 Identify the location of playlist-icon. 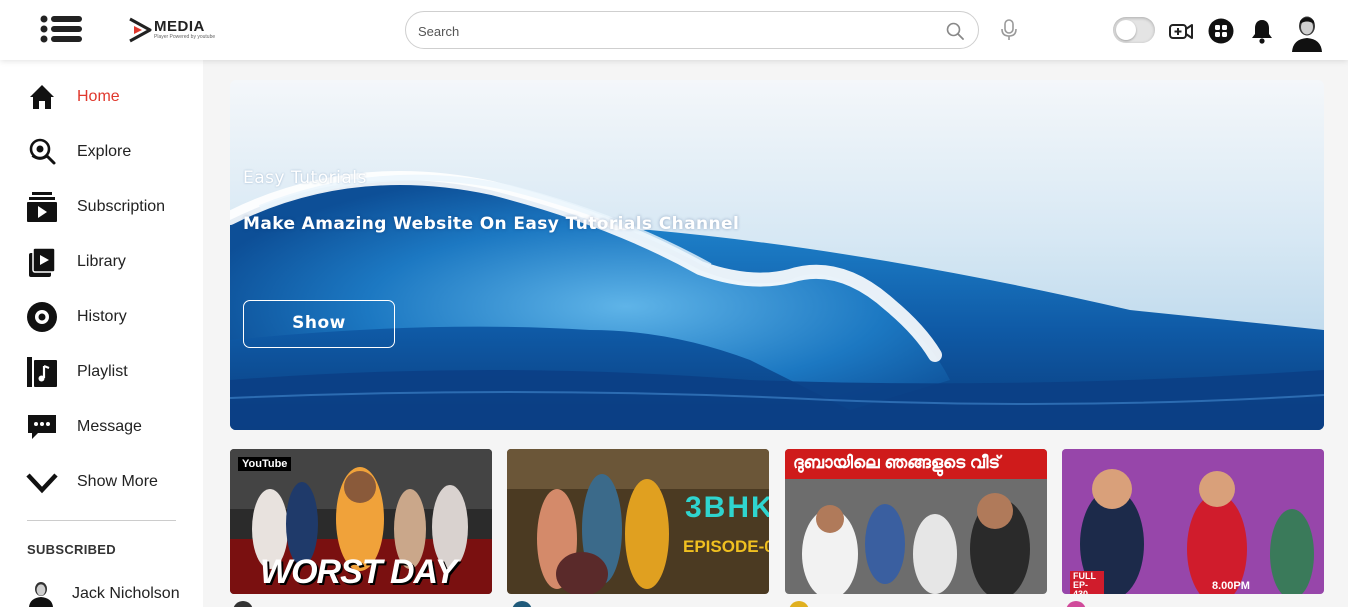
(42, 372).